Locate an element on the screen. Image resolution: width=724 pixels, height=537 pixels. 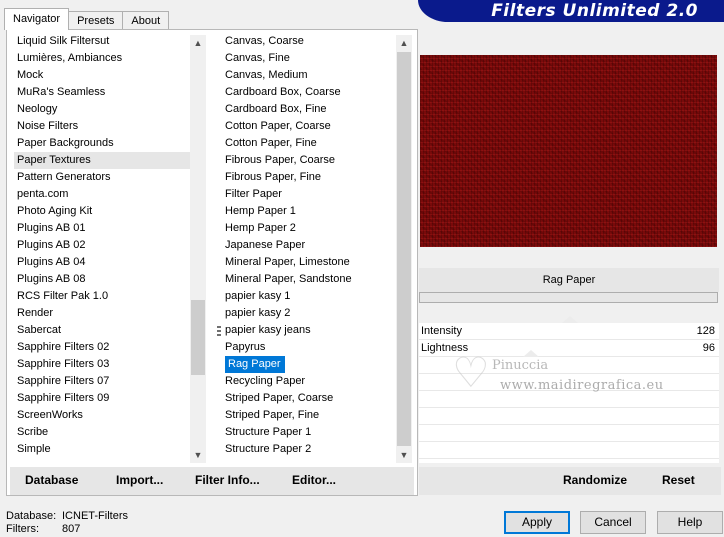
list-item: Cotton Paper, Fine is located at coordinates (317, 143).